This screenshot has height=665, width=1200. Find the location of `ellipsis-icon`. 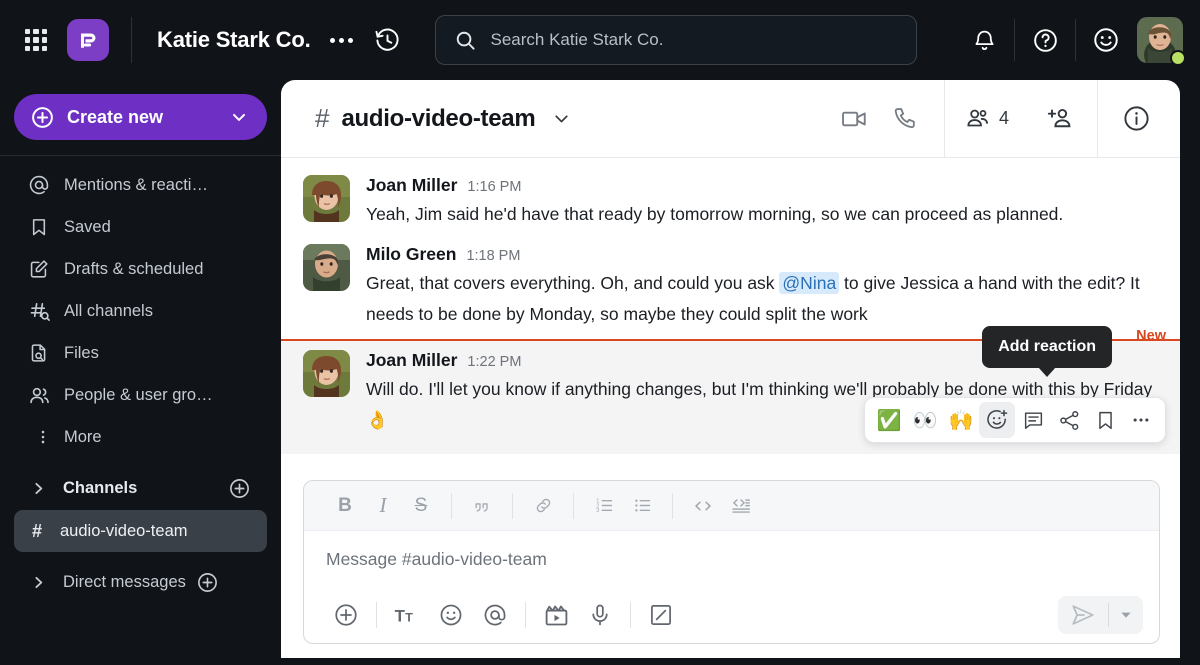

ellipsis-icon is located at coordinates (342, 40).